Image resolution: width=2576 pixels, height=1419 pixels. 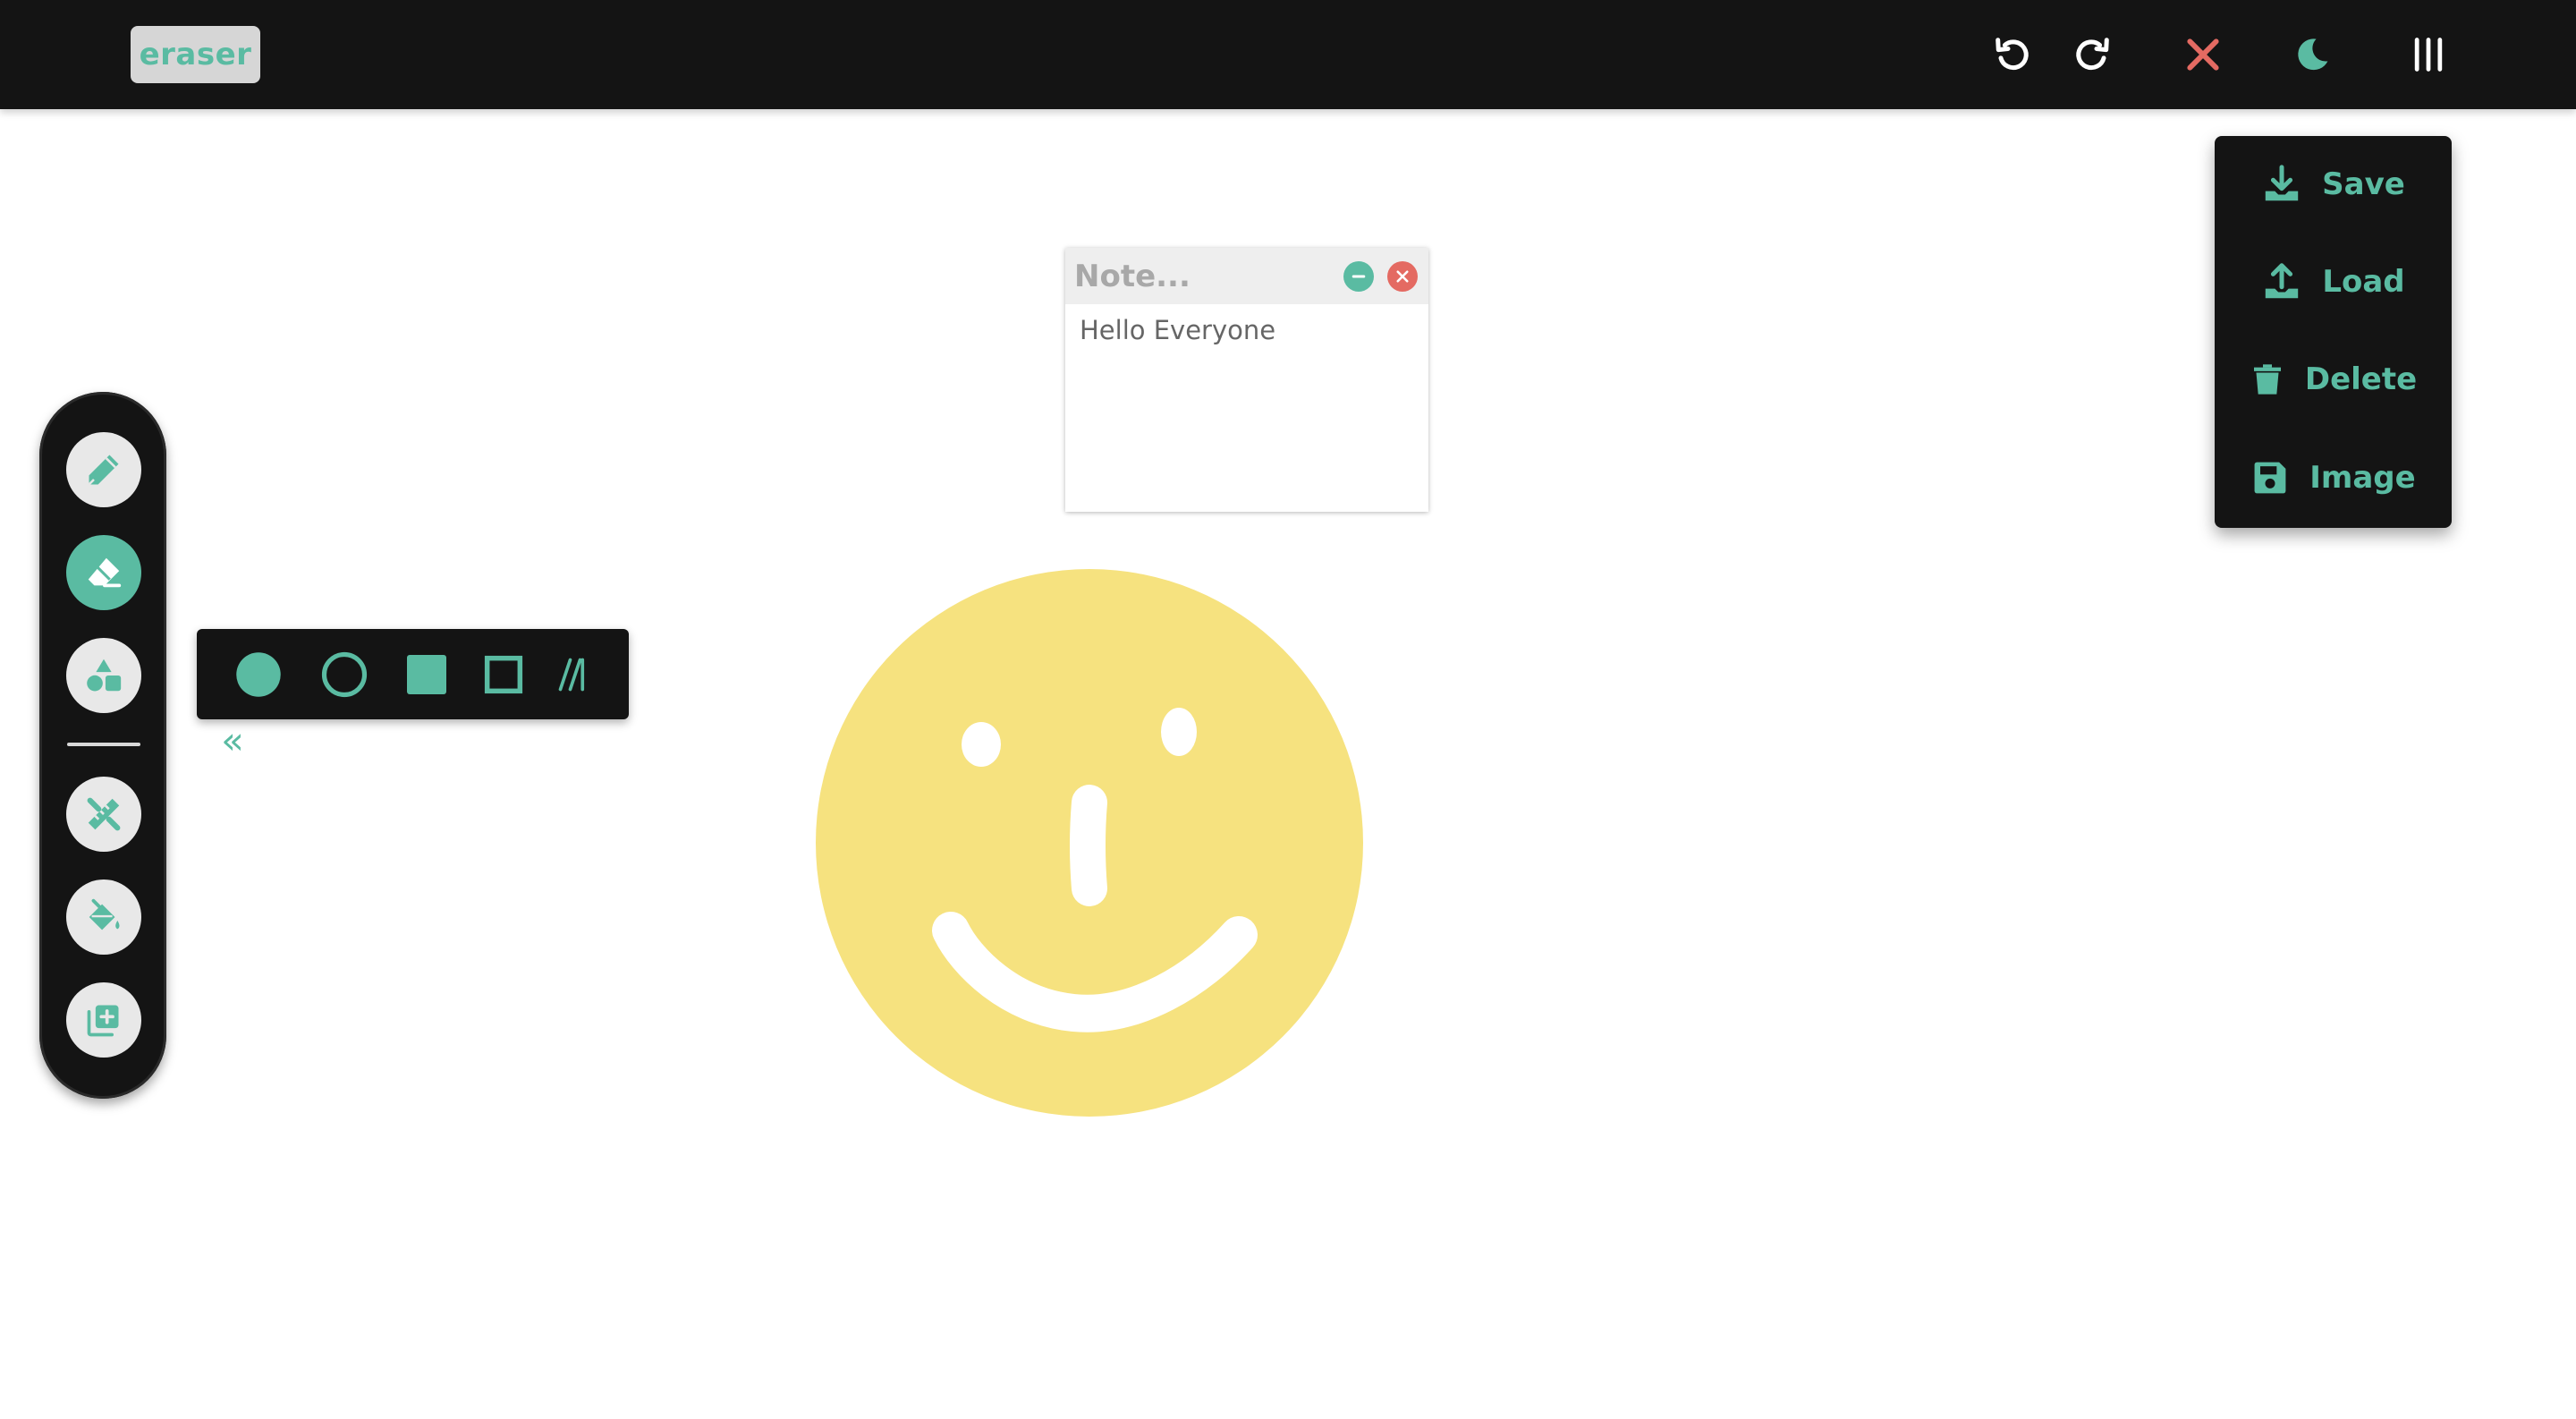 I want to click on redo-button, so click(x=2092, y=54).